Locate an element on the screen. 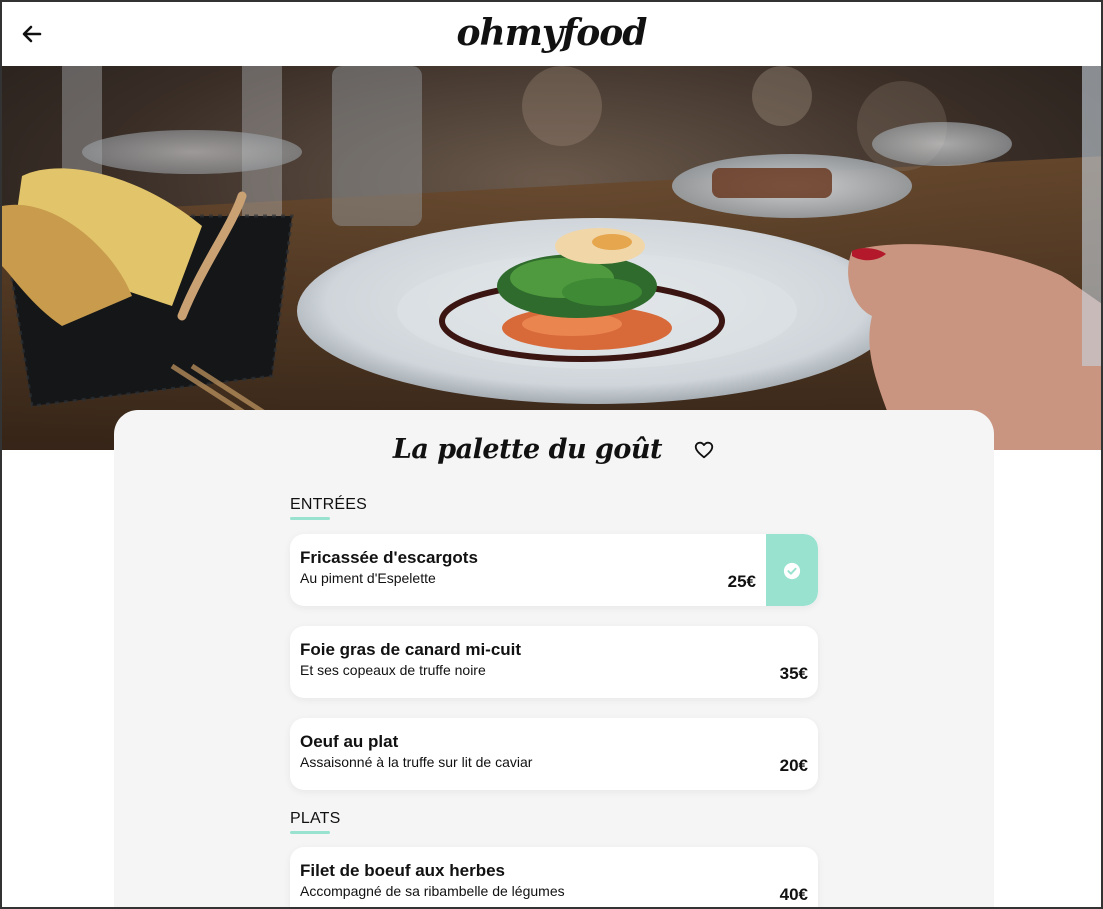 The height and width of the screenshot is (909, 1103). favorite-button is located at coordinates (704, 450).